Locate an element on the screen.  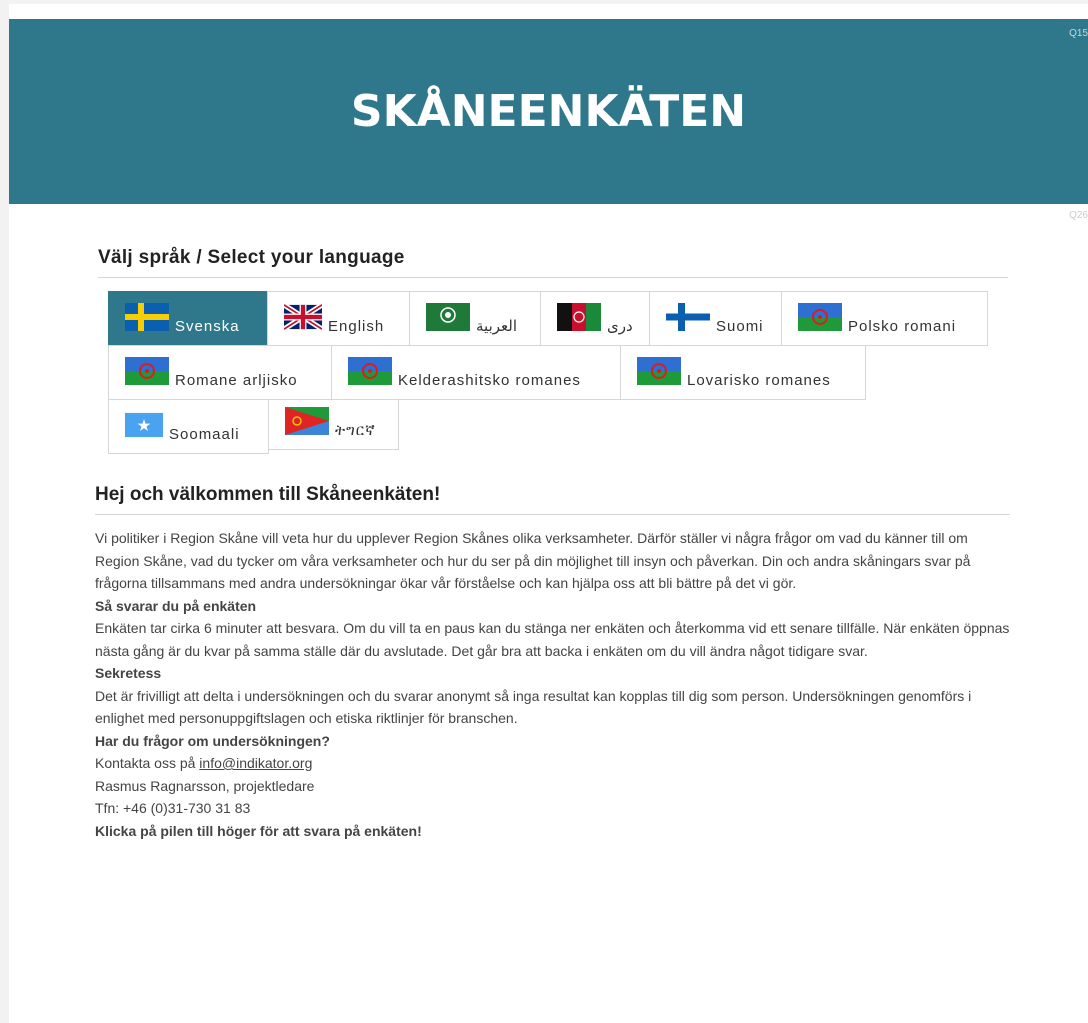
contact-email-link: info@indikator.org is located at coordinates (255, 763).